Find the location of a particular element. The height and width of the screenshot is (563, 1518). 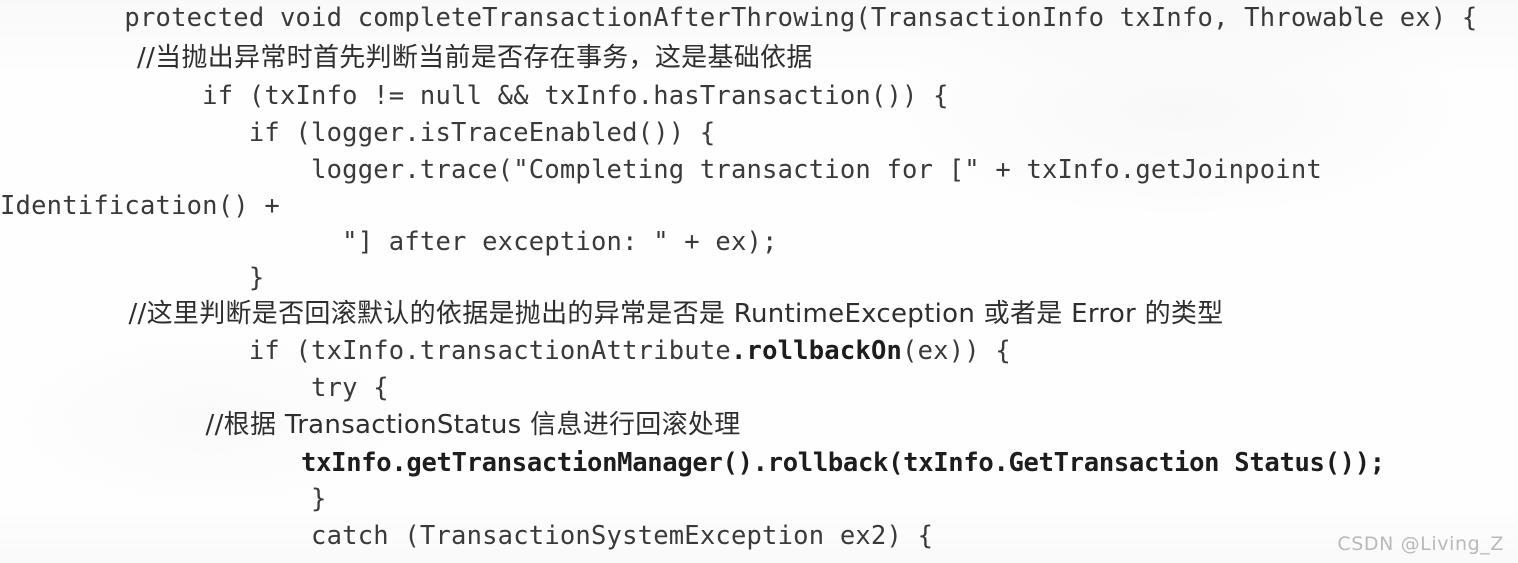

code-line-wrapped: Identification() + is located at coordinates (140, 206).